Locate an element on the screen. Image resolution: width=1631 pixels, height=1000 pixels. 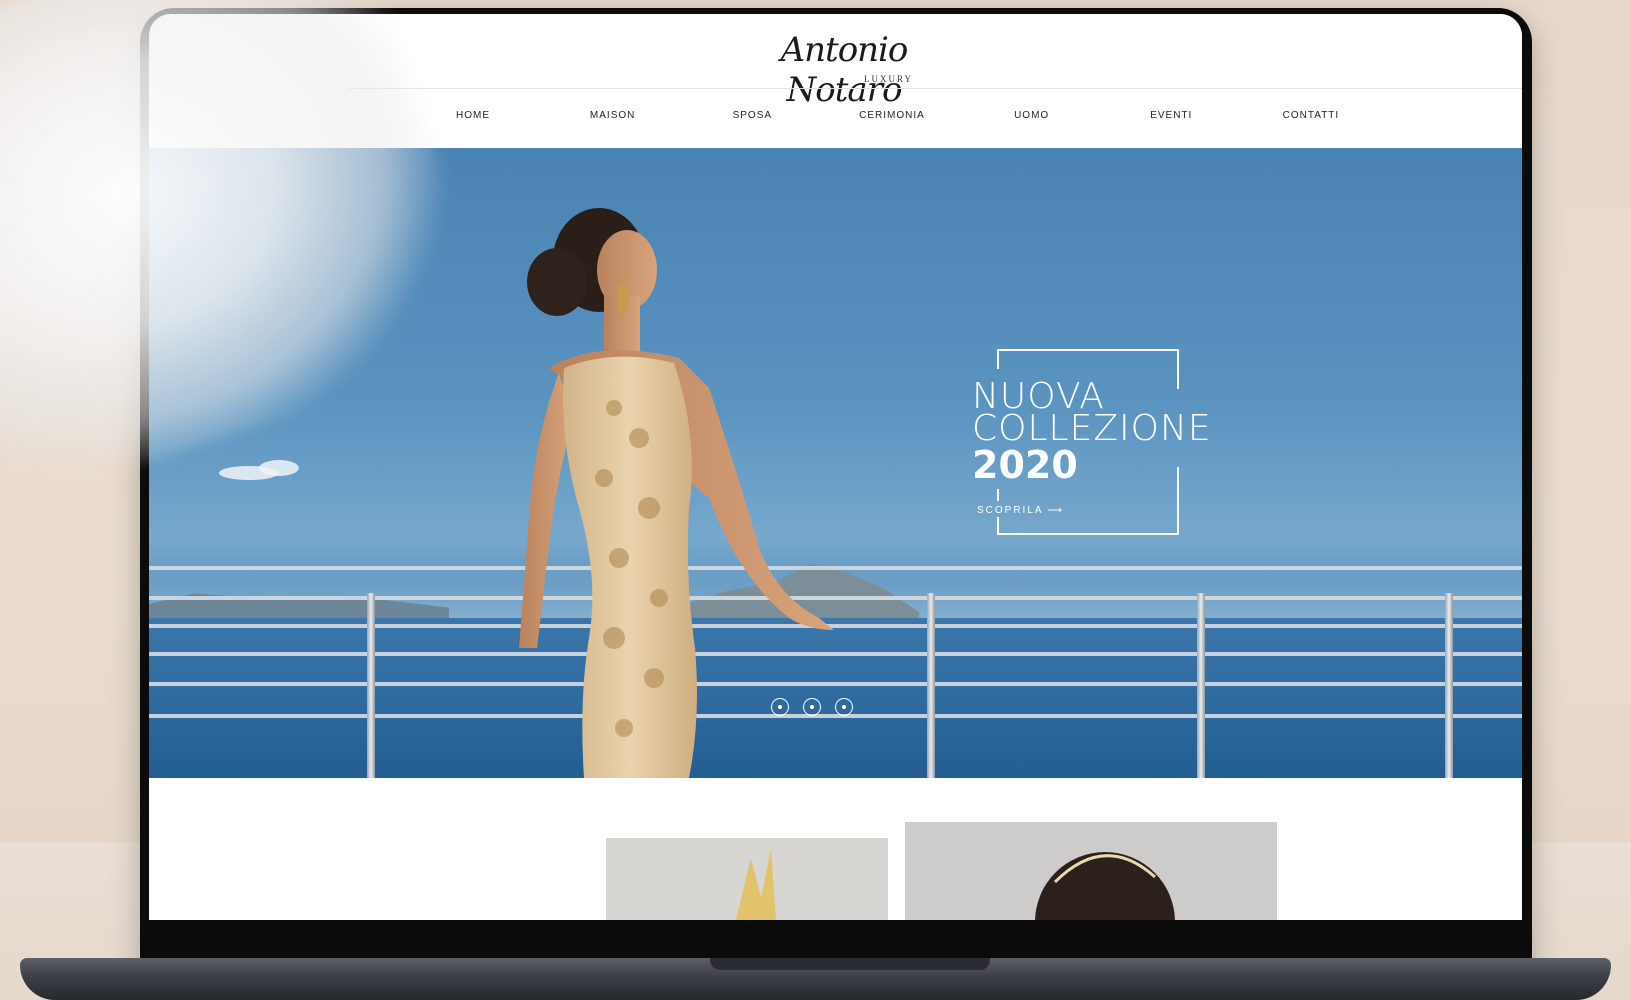
discover-link: SCOPRILA ⟶ is located at coordinates (1020, 510).